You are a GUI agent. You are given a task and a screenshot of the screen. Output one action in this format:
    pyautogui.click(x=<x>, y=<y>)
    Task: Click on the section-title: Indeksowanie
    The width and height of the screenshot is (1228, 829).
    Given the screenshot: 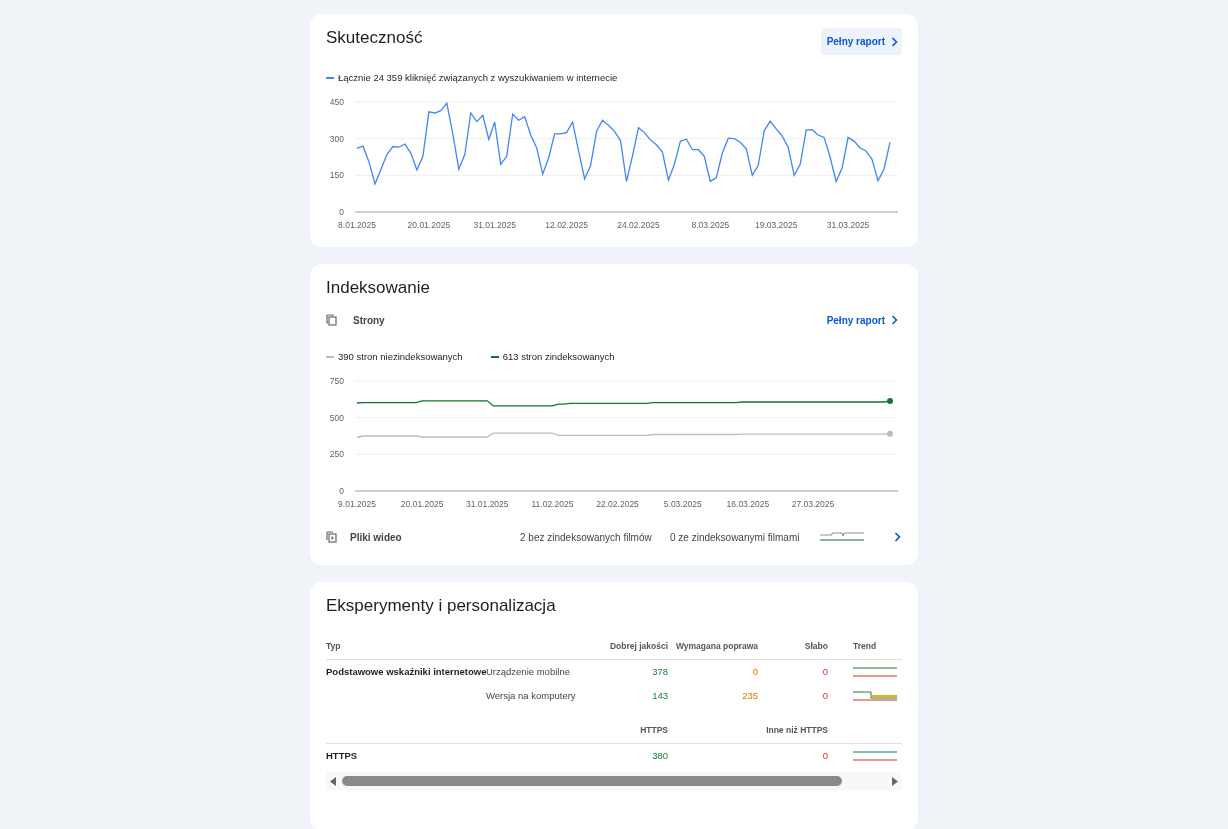 What is the action you would take?
    pyautogui.click(x=378, y=288)
    